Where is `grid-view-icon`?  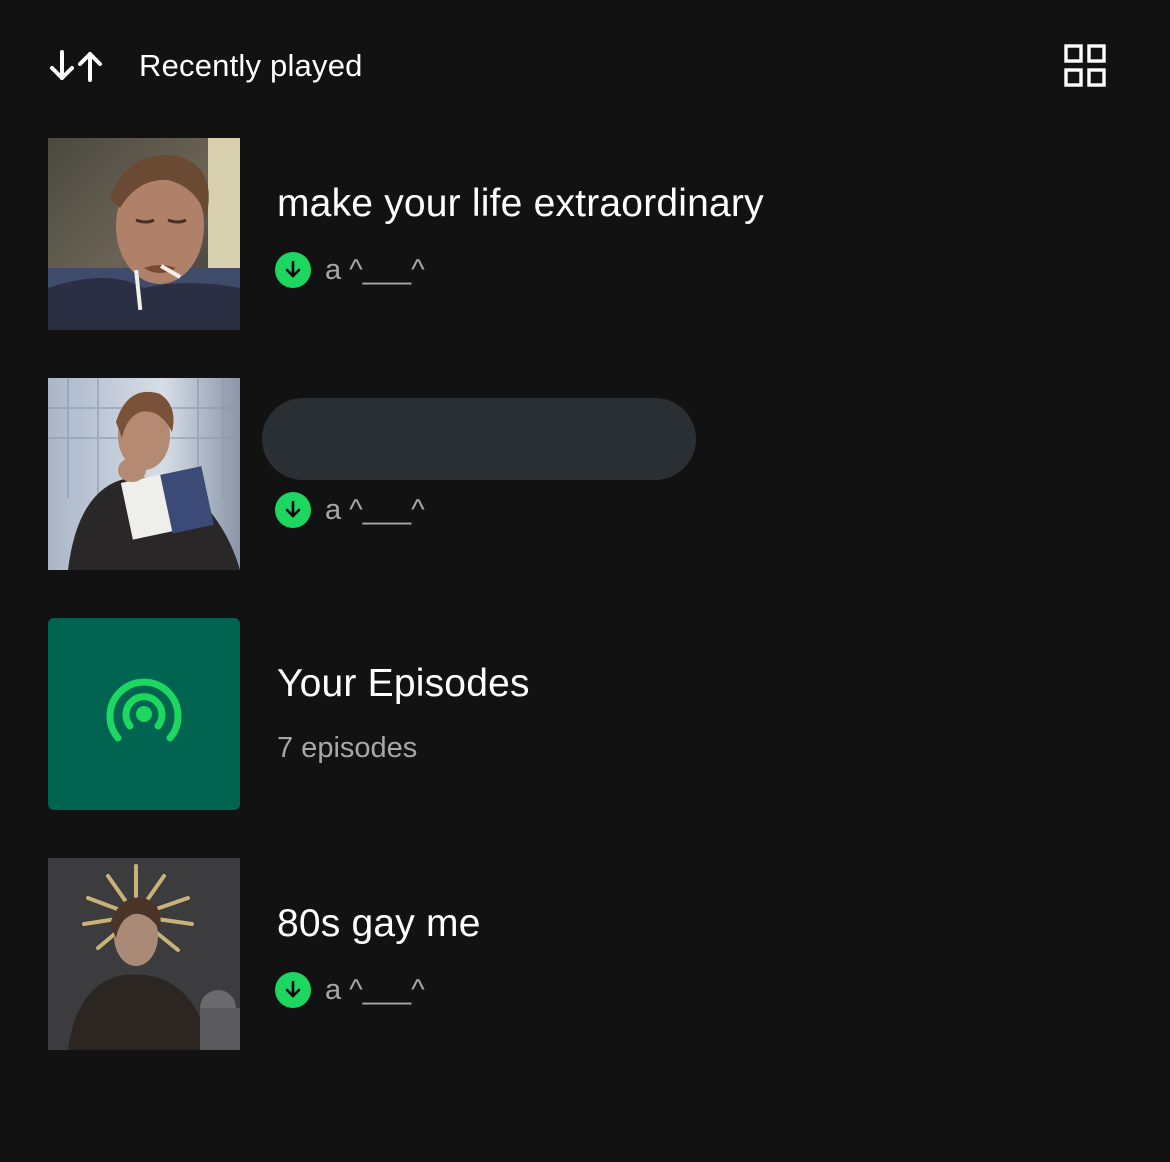 grid-view-icon is located at coordinates (1085, 65).